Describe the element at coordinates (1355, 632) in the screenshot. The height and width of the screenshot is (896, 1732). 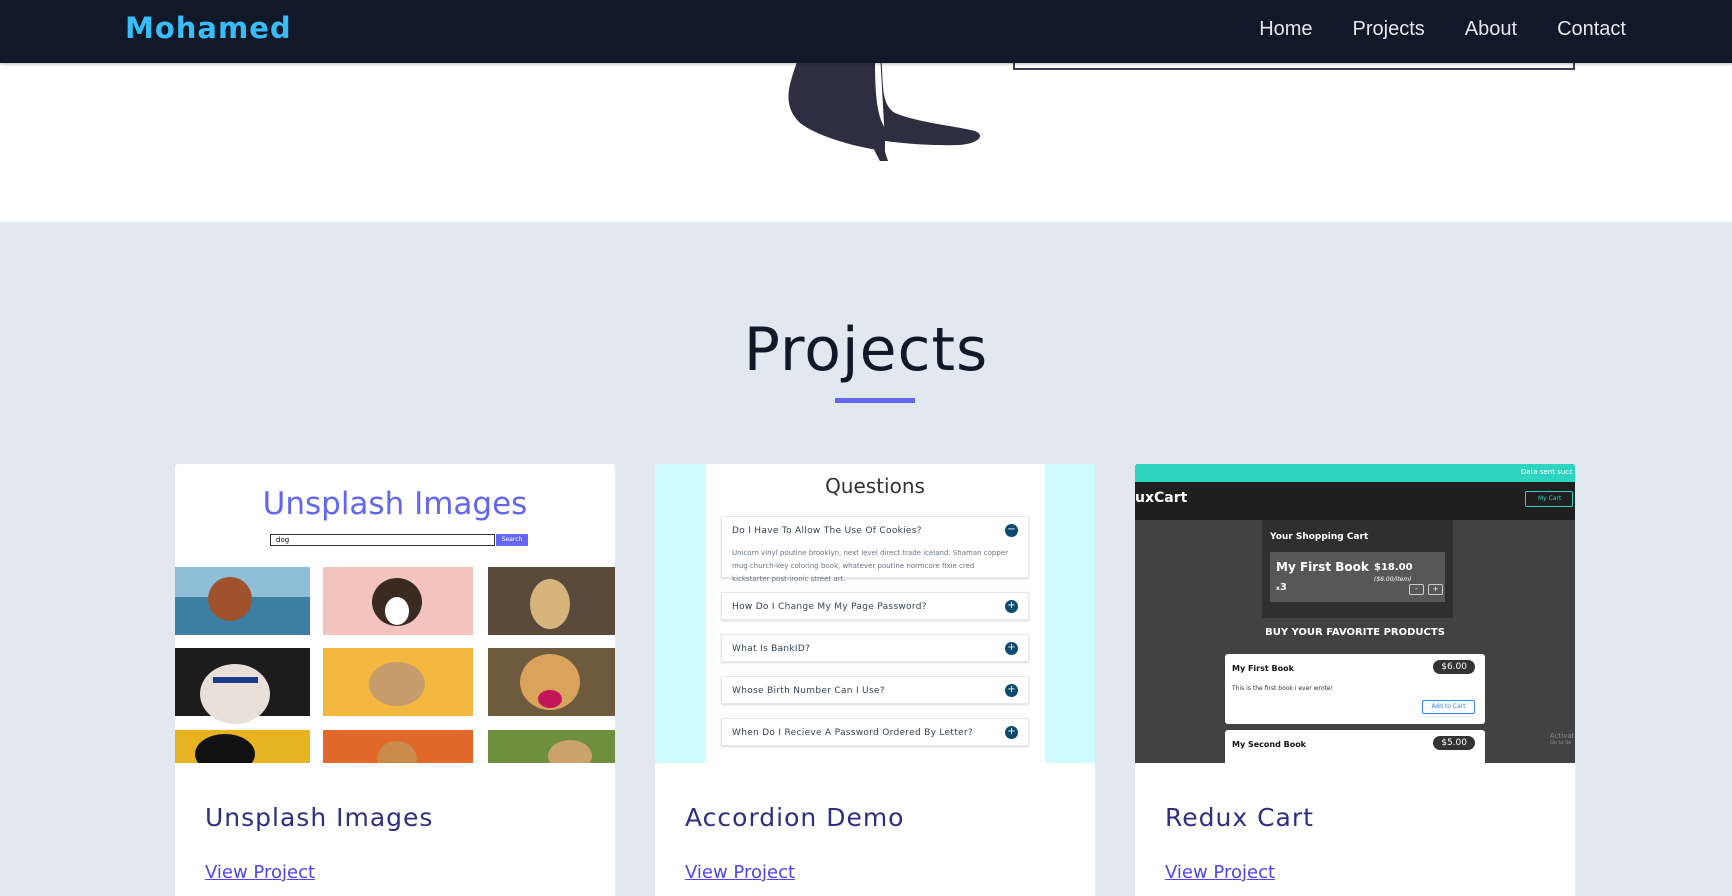
I see `thumb-products-heading: BUY YOUR FAVORITE PRODUCTS` at that location.